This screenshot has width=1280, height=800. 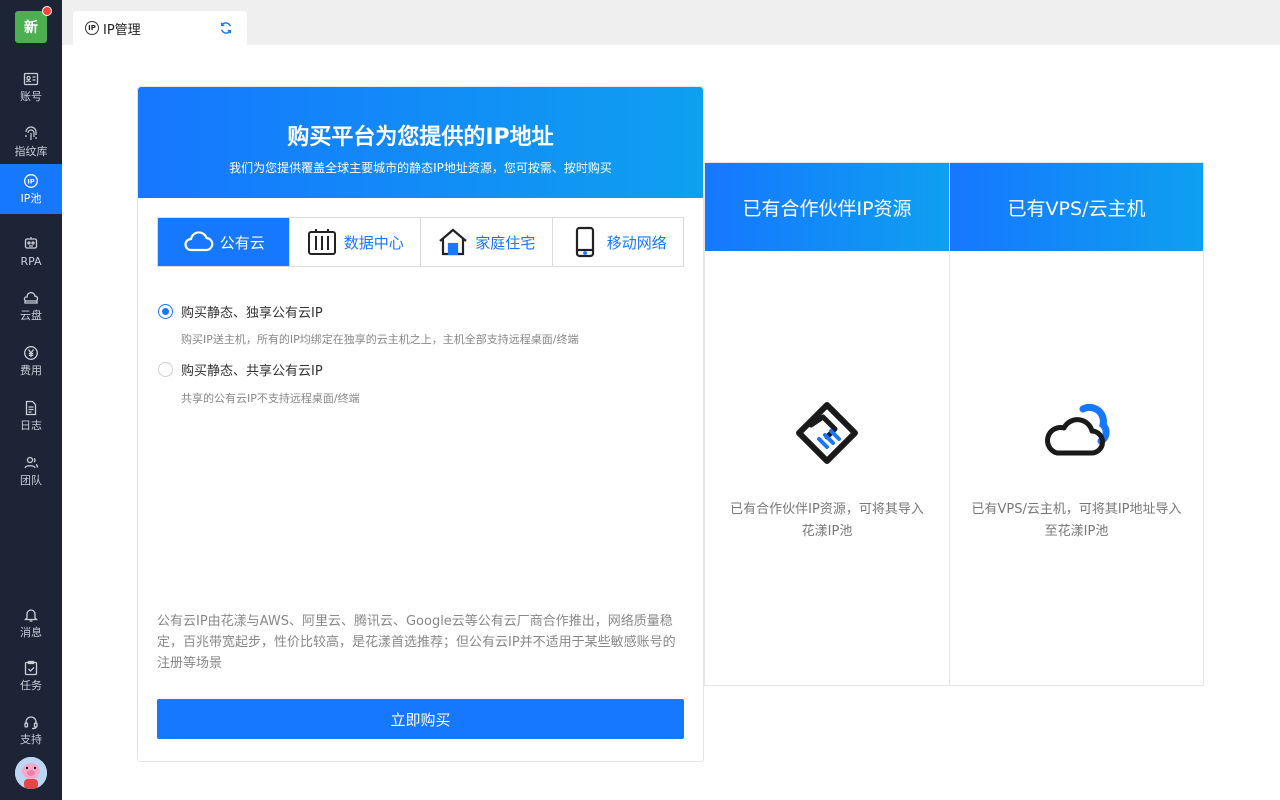 What do you see at coordinates (31, 79) in the screenshot?
I see `account-card-icon` at bounding box center [31, 79].